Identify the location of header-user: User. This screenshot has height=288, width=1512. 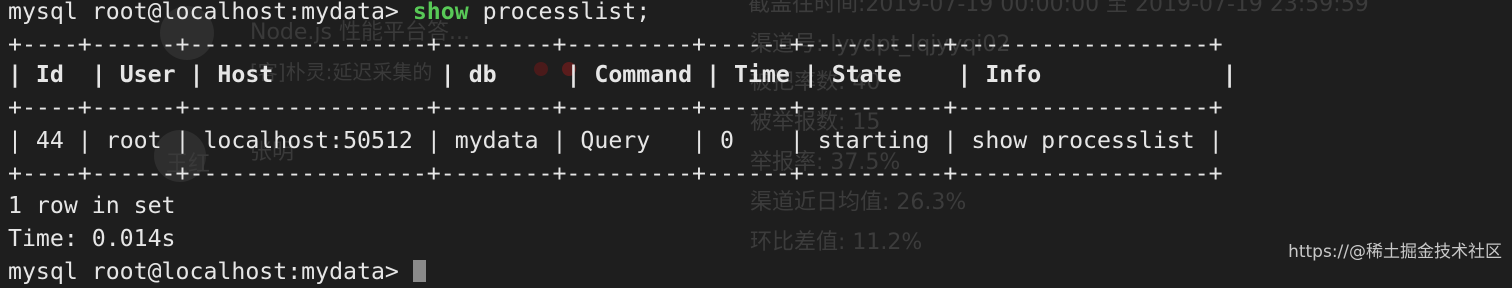
(147, 74).